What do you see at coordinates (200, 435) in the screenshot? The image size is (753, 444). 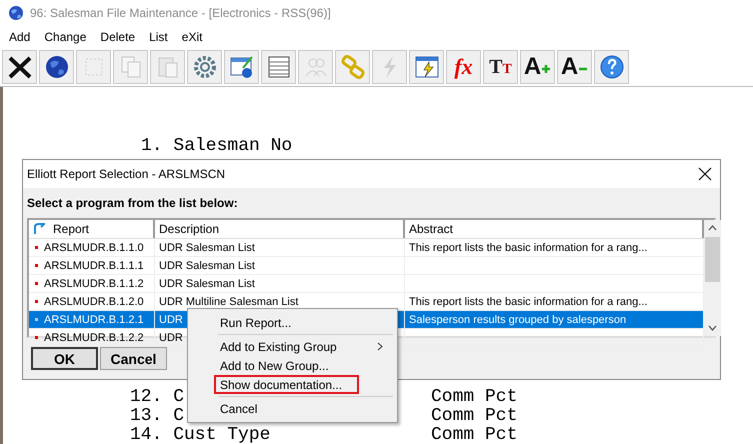 I see `field-label: 14. Cust Type` at bounding box center [200, 435].